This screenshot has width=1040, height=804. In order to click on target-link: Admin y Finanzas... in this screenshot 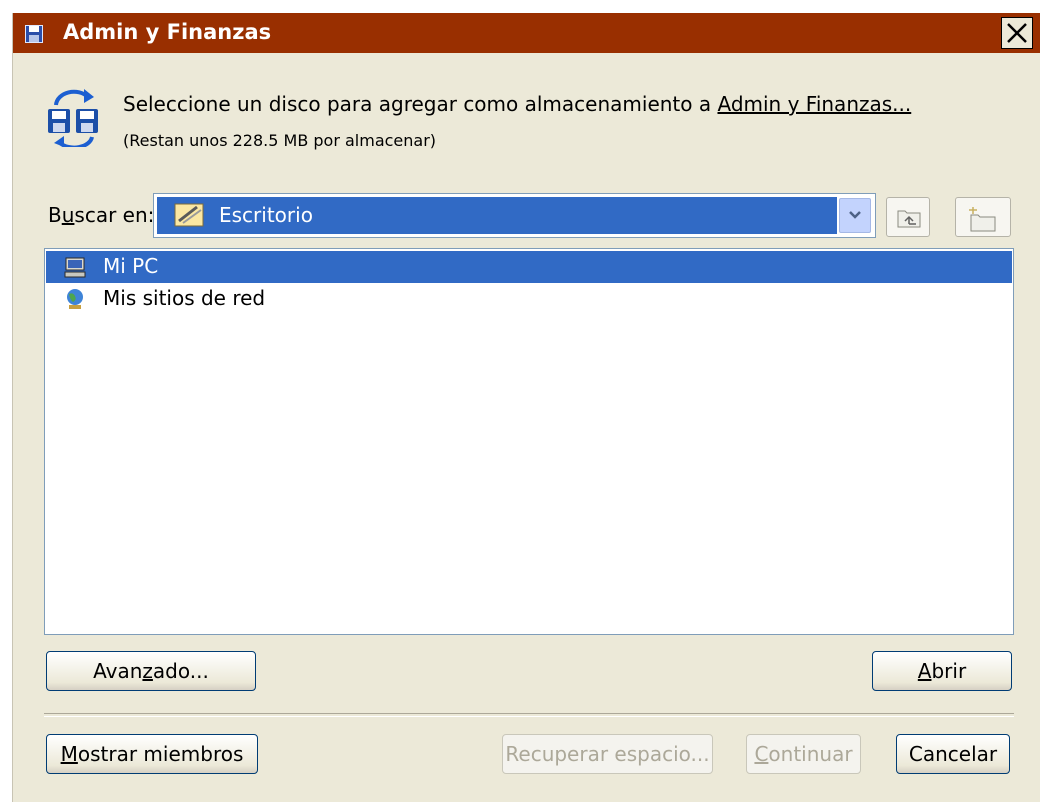, I will do `click(814, 104)`.